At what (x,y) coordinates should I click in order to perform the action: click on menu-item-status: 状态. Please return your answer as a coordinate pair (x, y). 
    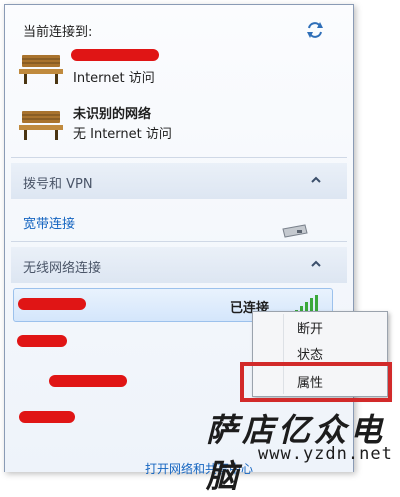
    Looking at the image, I should click on (310, 353).